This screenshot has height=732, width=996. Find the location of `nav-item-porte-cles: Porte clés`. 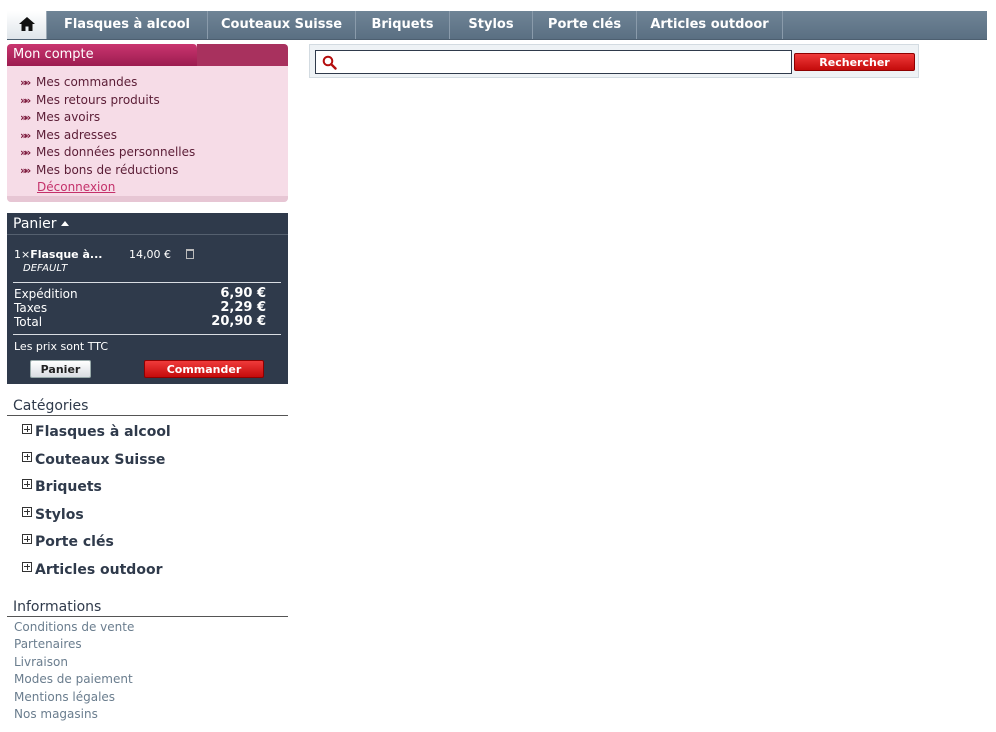

nav-item-porte-cles: Porte clés is located at coordinates (585, 25).